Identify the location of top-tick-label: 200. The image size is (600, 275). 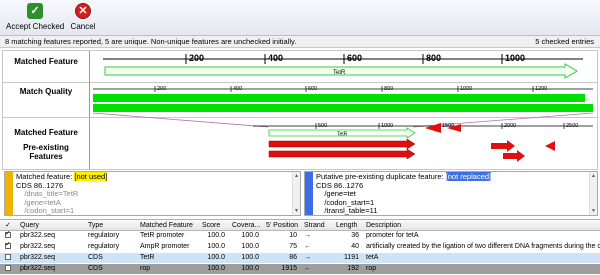
(196, 58).